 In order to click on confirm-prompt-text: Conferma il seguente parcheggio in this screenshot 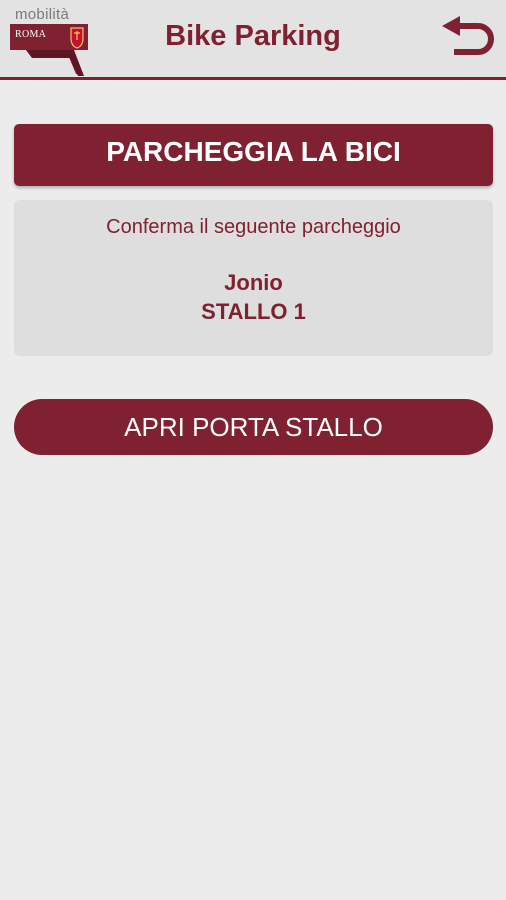, I will do `click(253, 227)`.